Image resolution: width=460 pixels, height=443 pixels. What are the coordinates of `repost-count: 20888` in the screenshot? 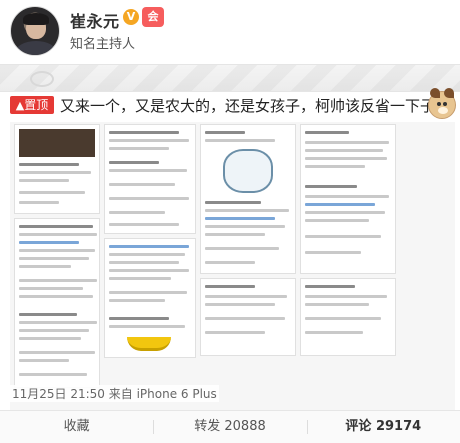 It's located at (245, 426).